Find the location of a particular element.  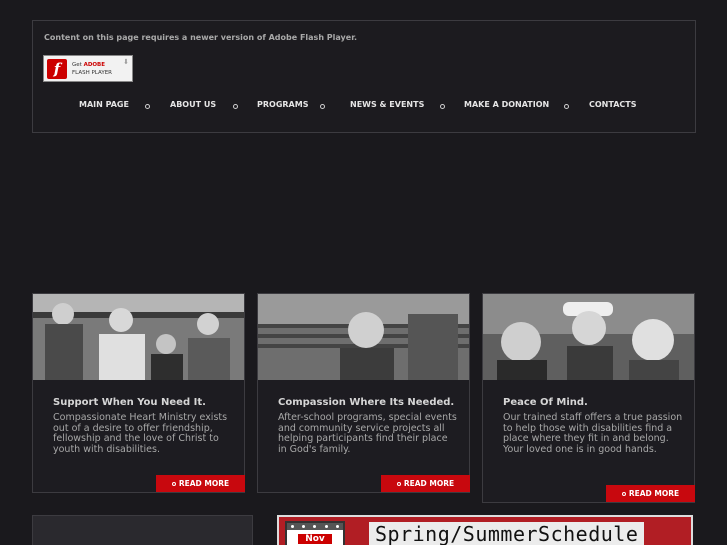

download-arrow-icon: ⬇ is located at coordinates (126, 62).